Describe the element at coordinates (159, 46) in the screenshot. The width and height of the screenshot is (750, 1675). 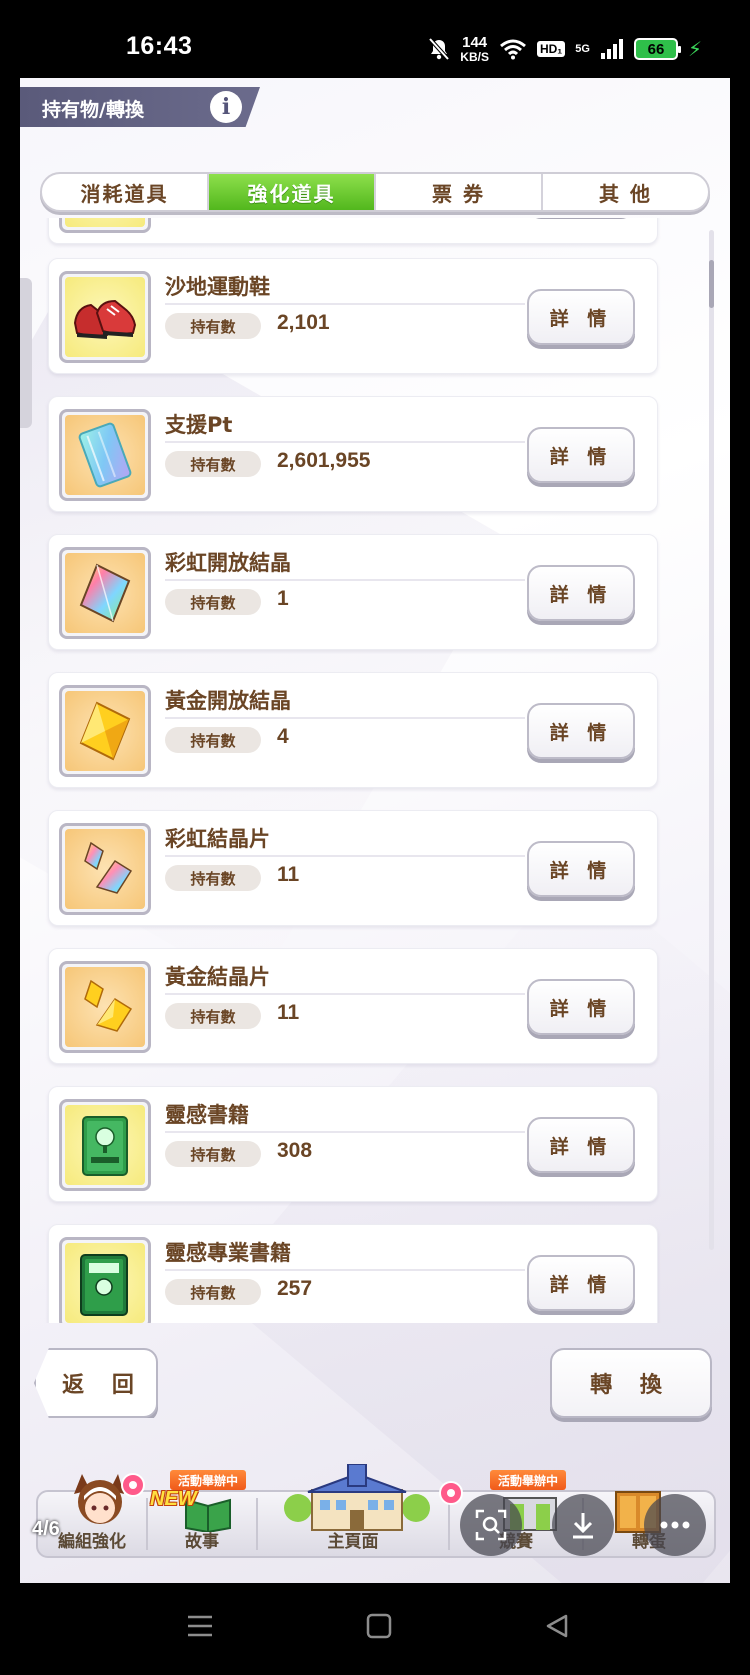
I see `status-time: 16:43` at that location.